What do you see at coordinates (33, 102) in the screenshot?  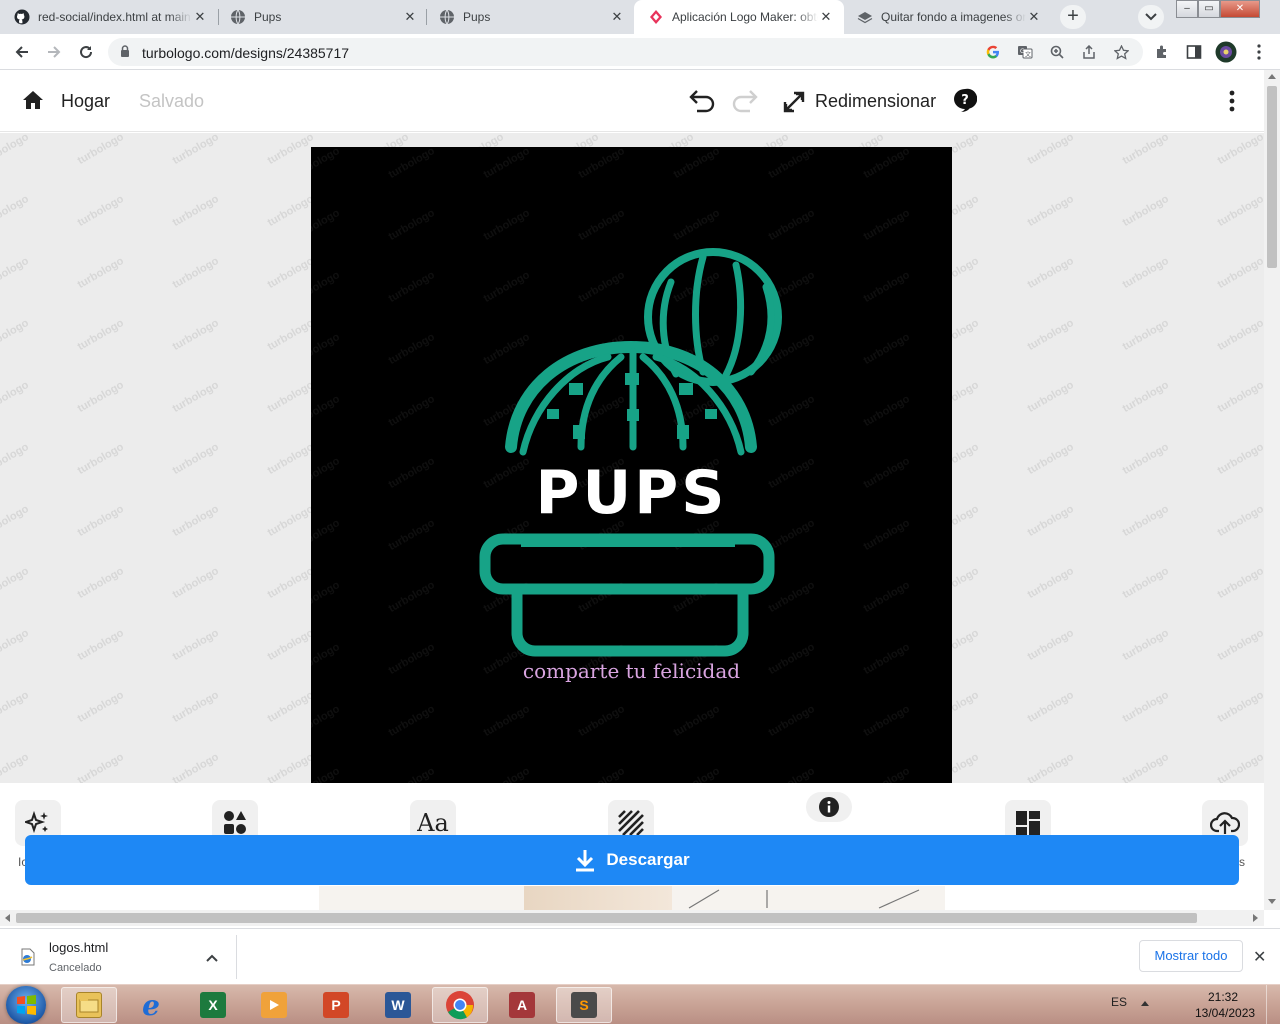 I see `home-icon` at bounding box center [33, 102].